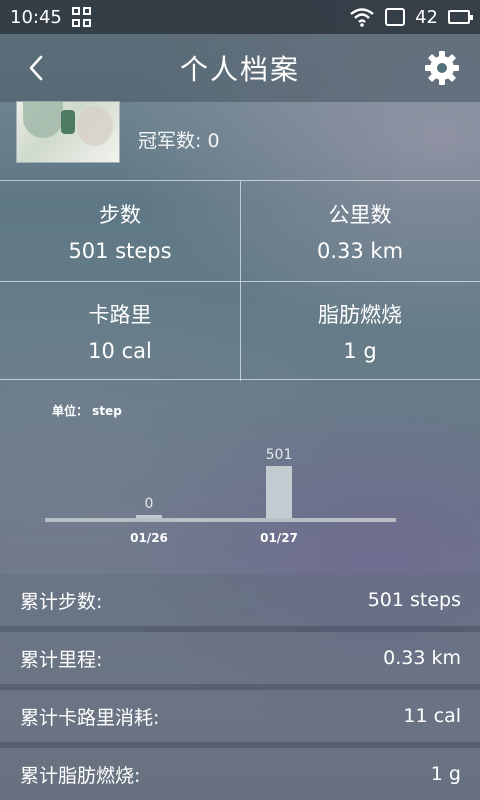 The width and height of the screenshot is (480, 800). Describe the element at coordinates (120, 315) in the screenshot. I see `stat-label: 卡路里` at that location.